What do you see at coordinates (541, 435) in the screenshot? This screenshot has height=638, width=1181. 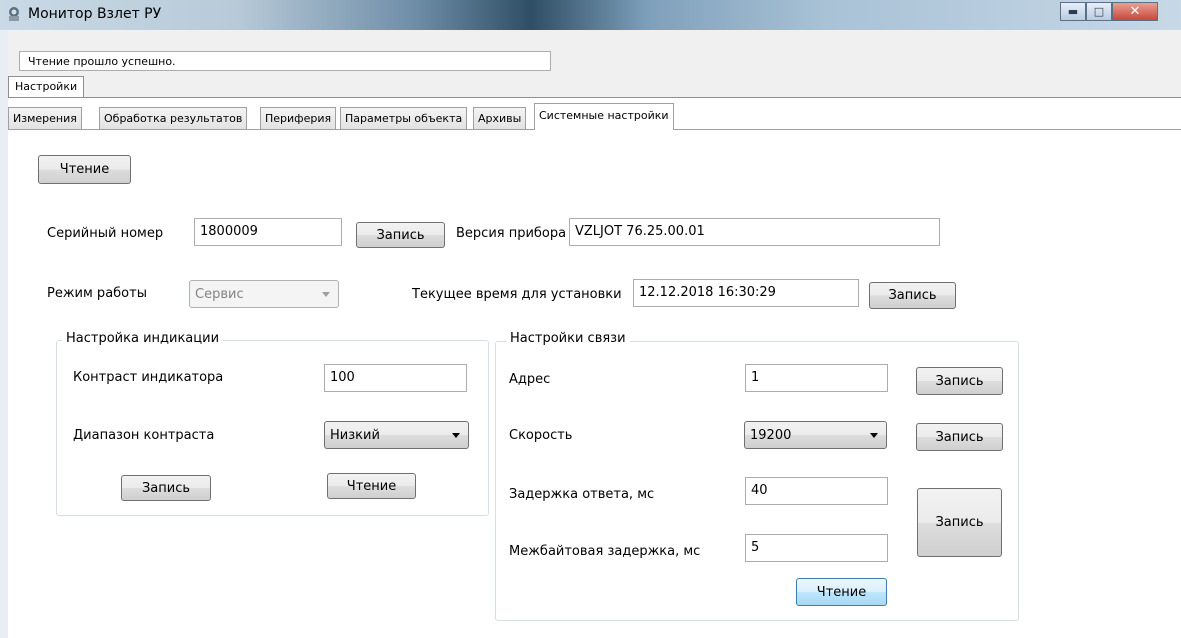 I see `speed-label: Скорость` at bounding box center [541, 435].